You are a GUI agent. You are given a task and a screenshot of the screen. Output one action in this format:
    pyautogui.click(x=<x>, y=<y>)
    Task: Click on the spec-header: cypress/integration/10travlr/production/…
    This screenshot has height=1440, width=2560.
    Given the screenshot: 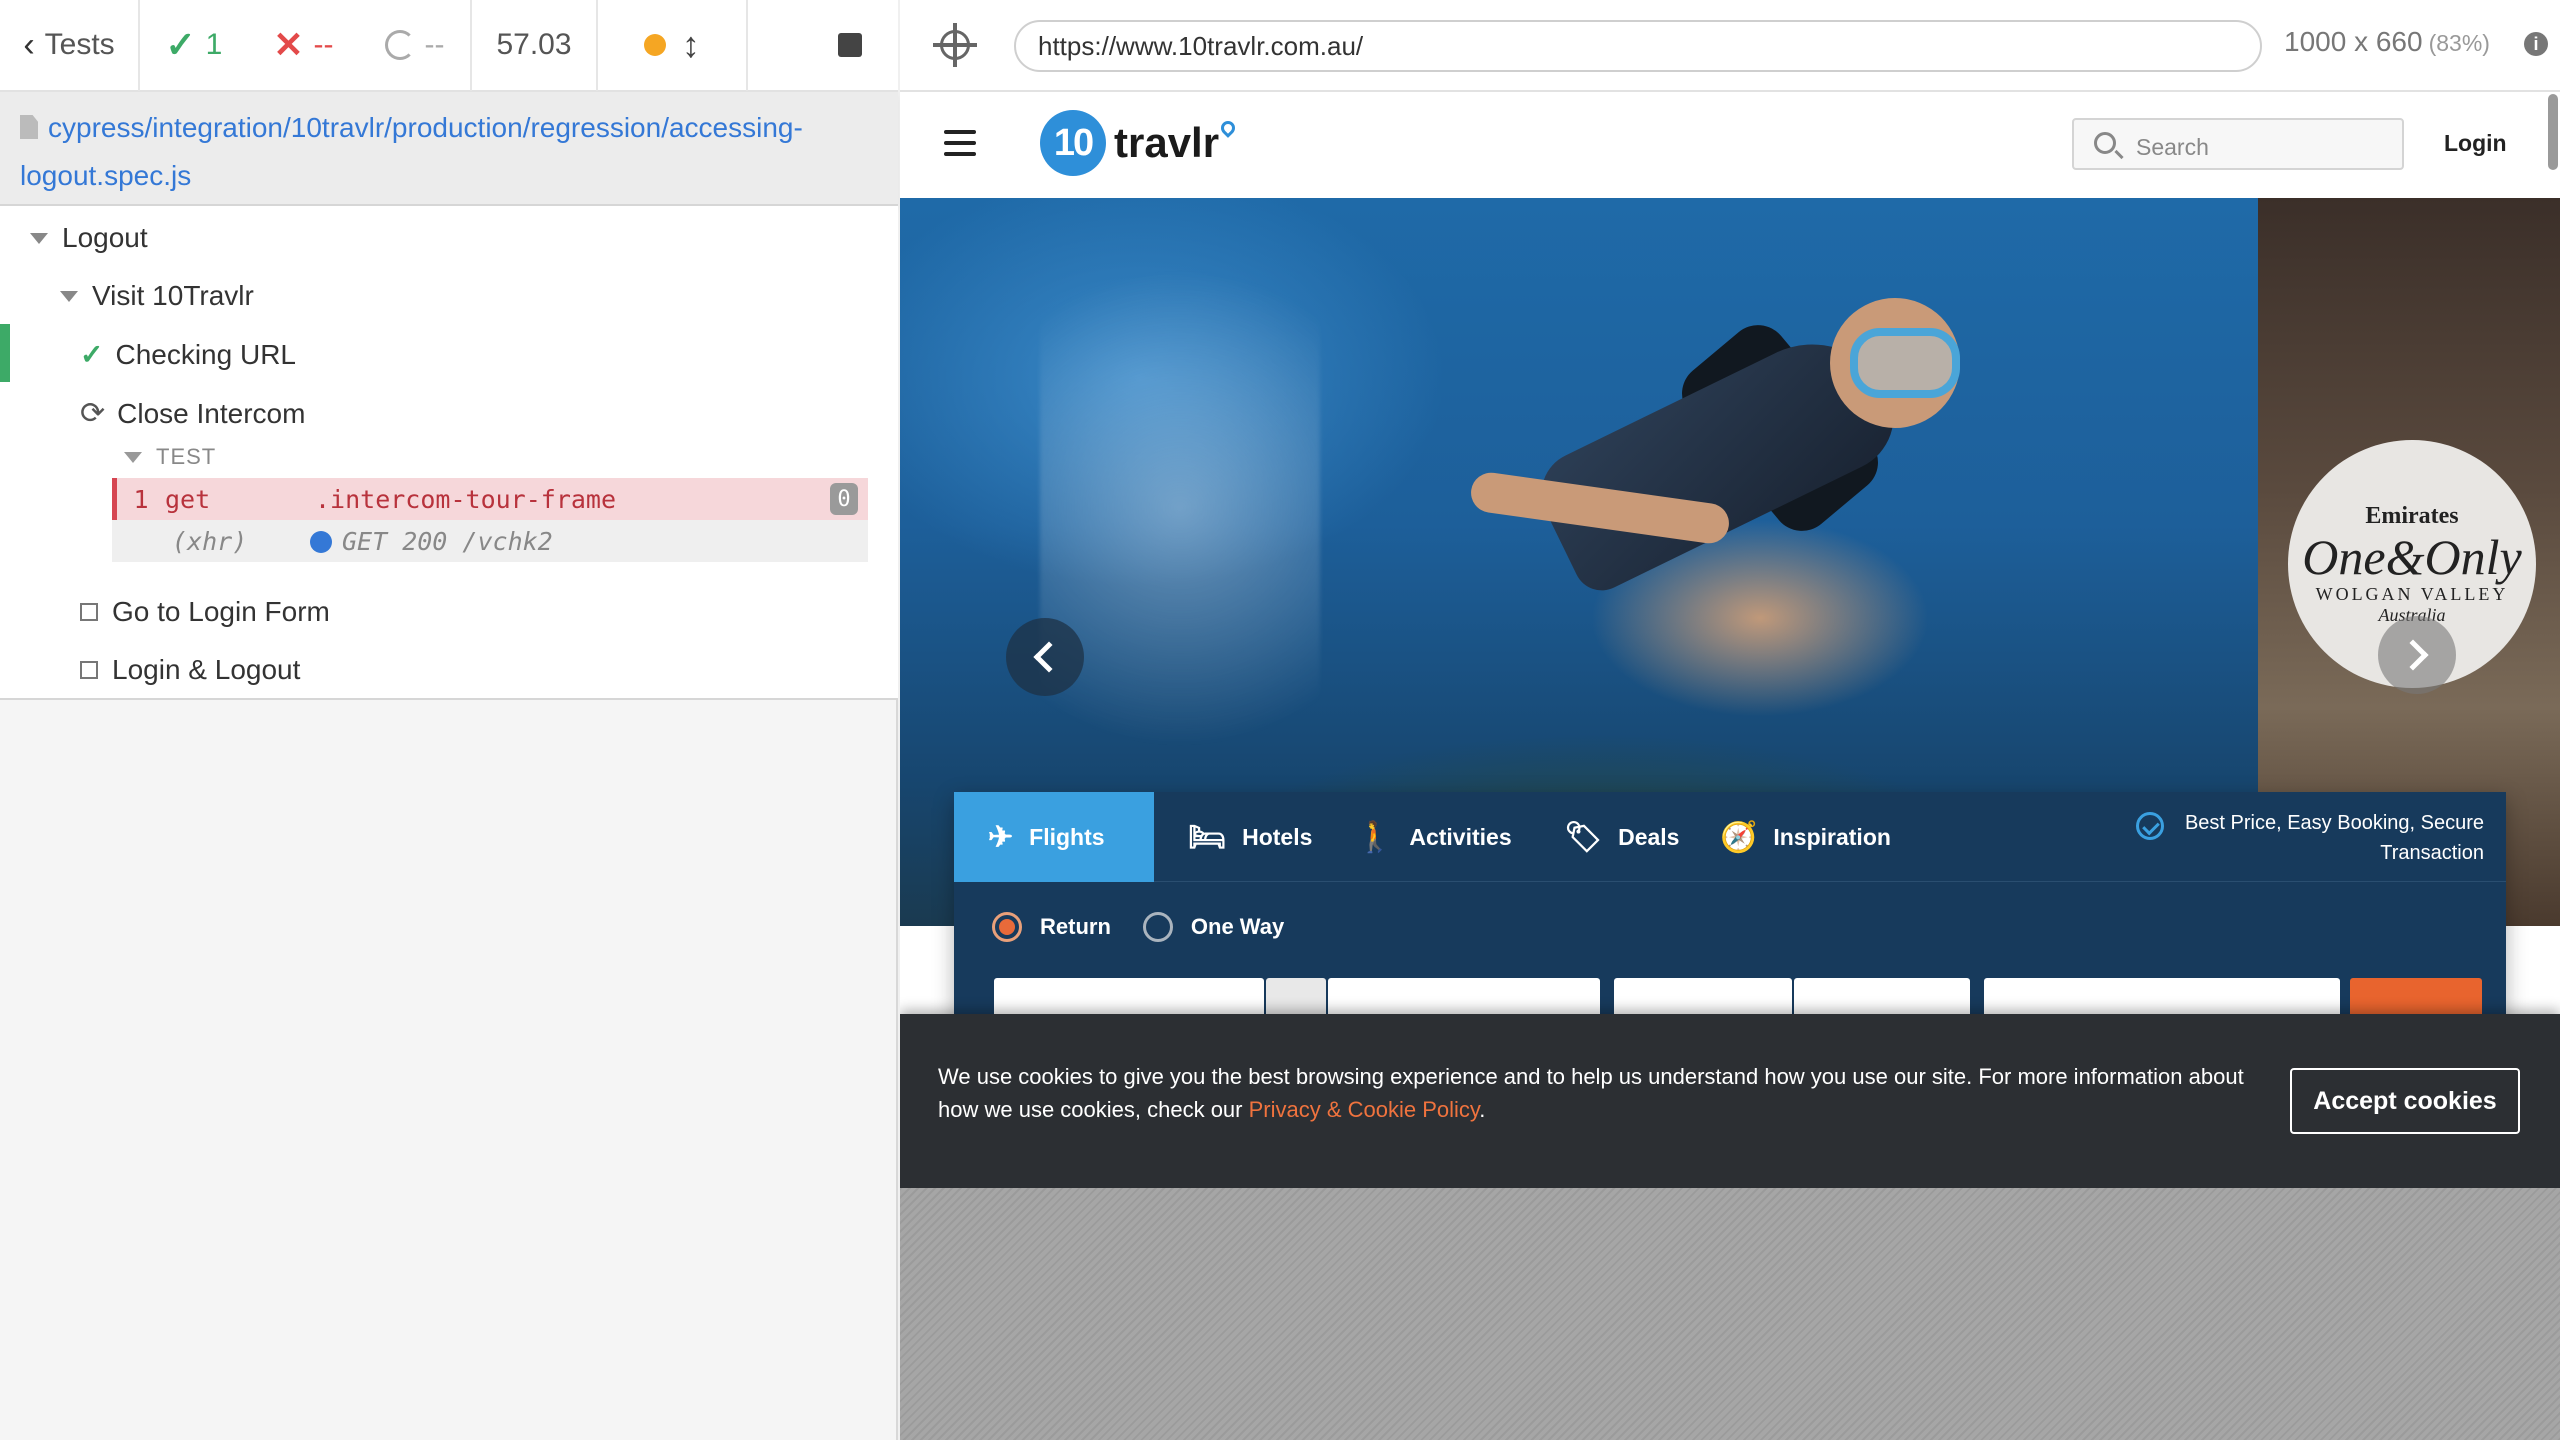 What is the action you would take?
    pyautogui.click(x=449, y=149)
    